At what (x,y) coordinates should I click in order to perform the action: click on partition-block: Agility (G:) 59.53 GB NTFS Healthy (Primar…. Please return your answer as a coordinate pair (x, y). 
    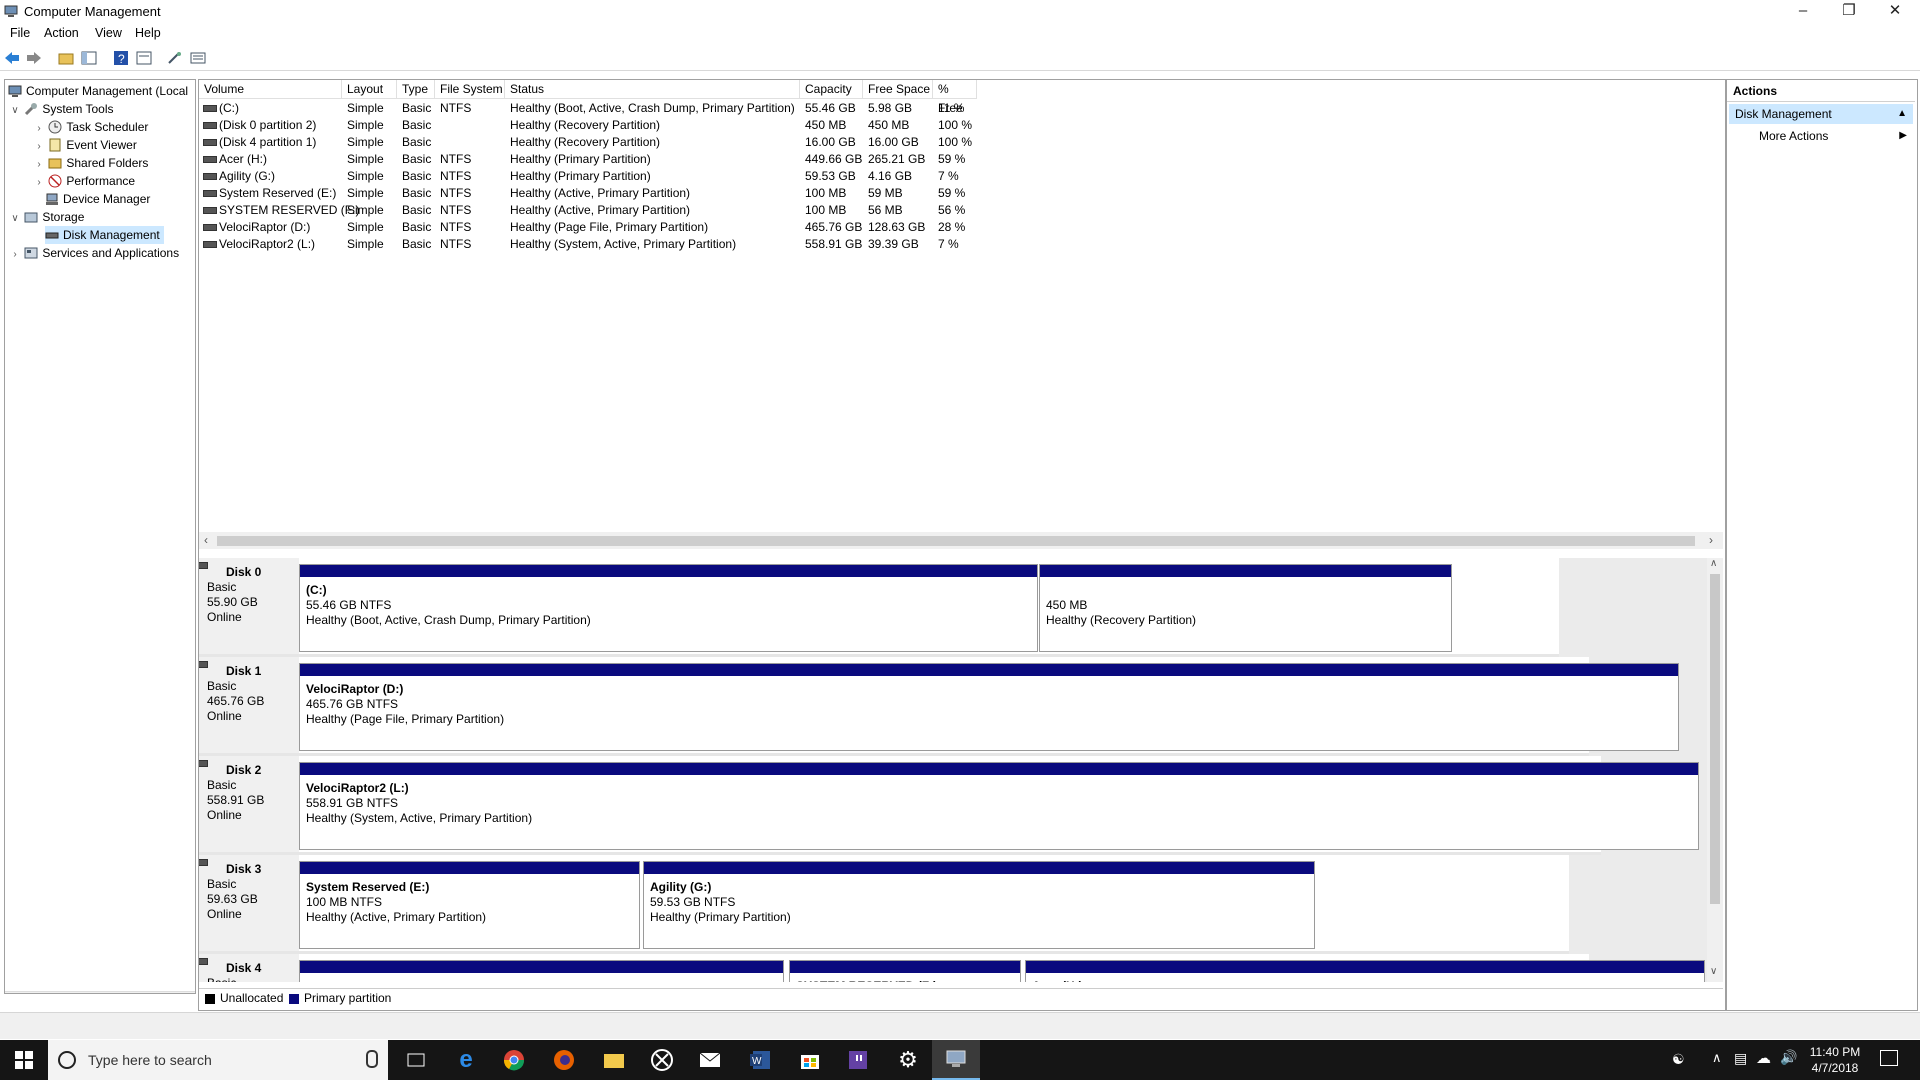
    Looking at the image, I should click on (979, 905).